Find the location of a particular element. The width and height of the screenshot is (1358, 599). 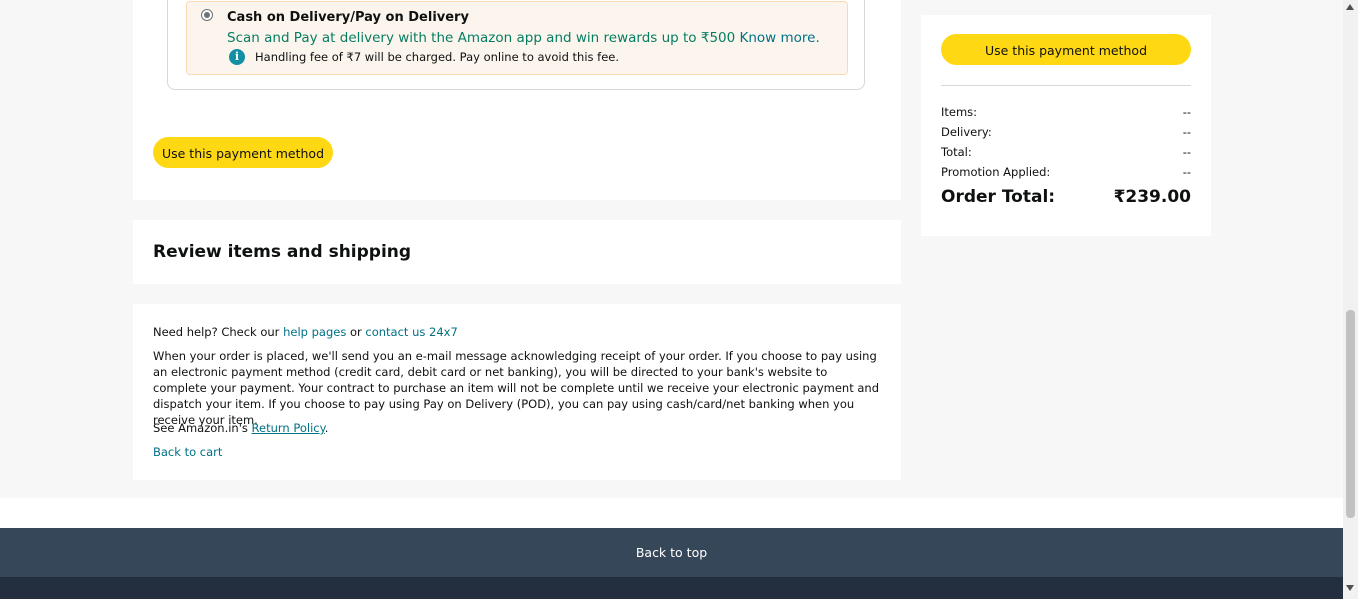

help-prefix-text: Need help? Check our is located at coordinates (218, 332).